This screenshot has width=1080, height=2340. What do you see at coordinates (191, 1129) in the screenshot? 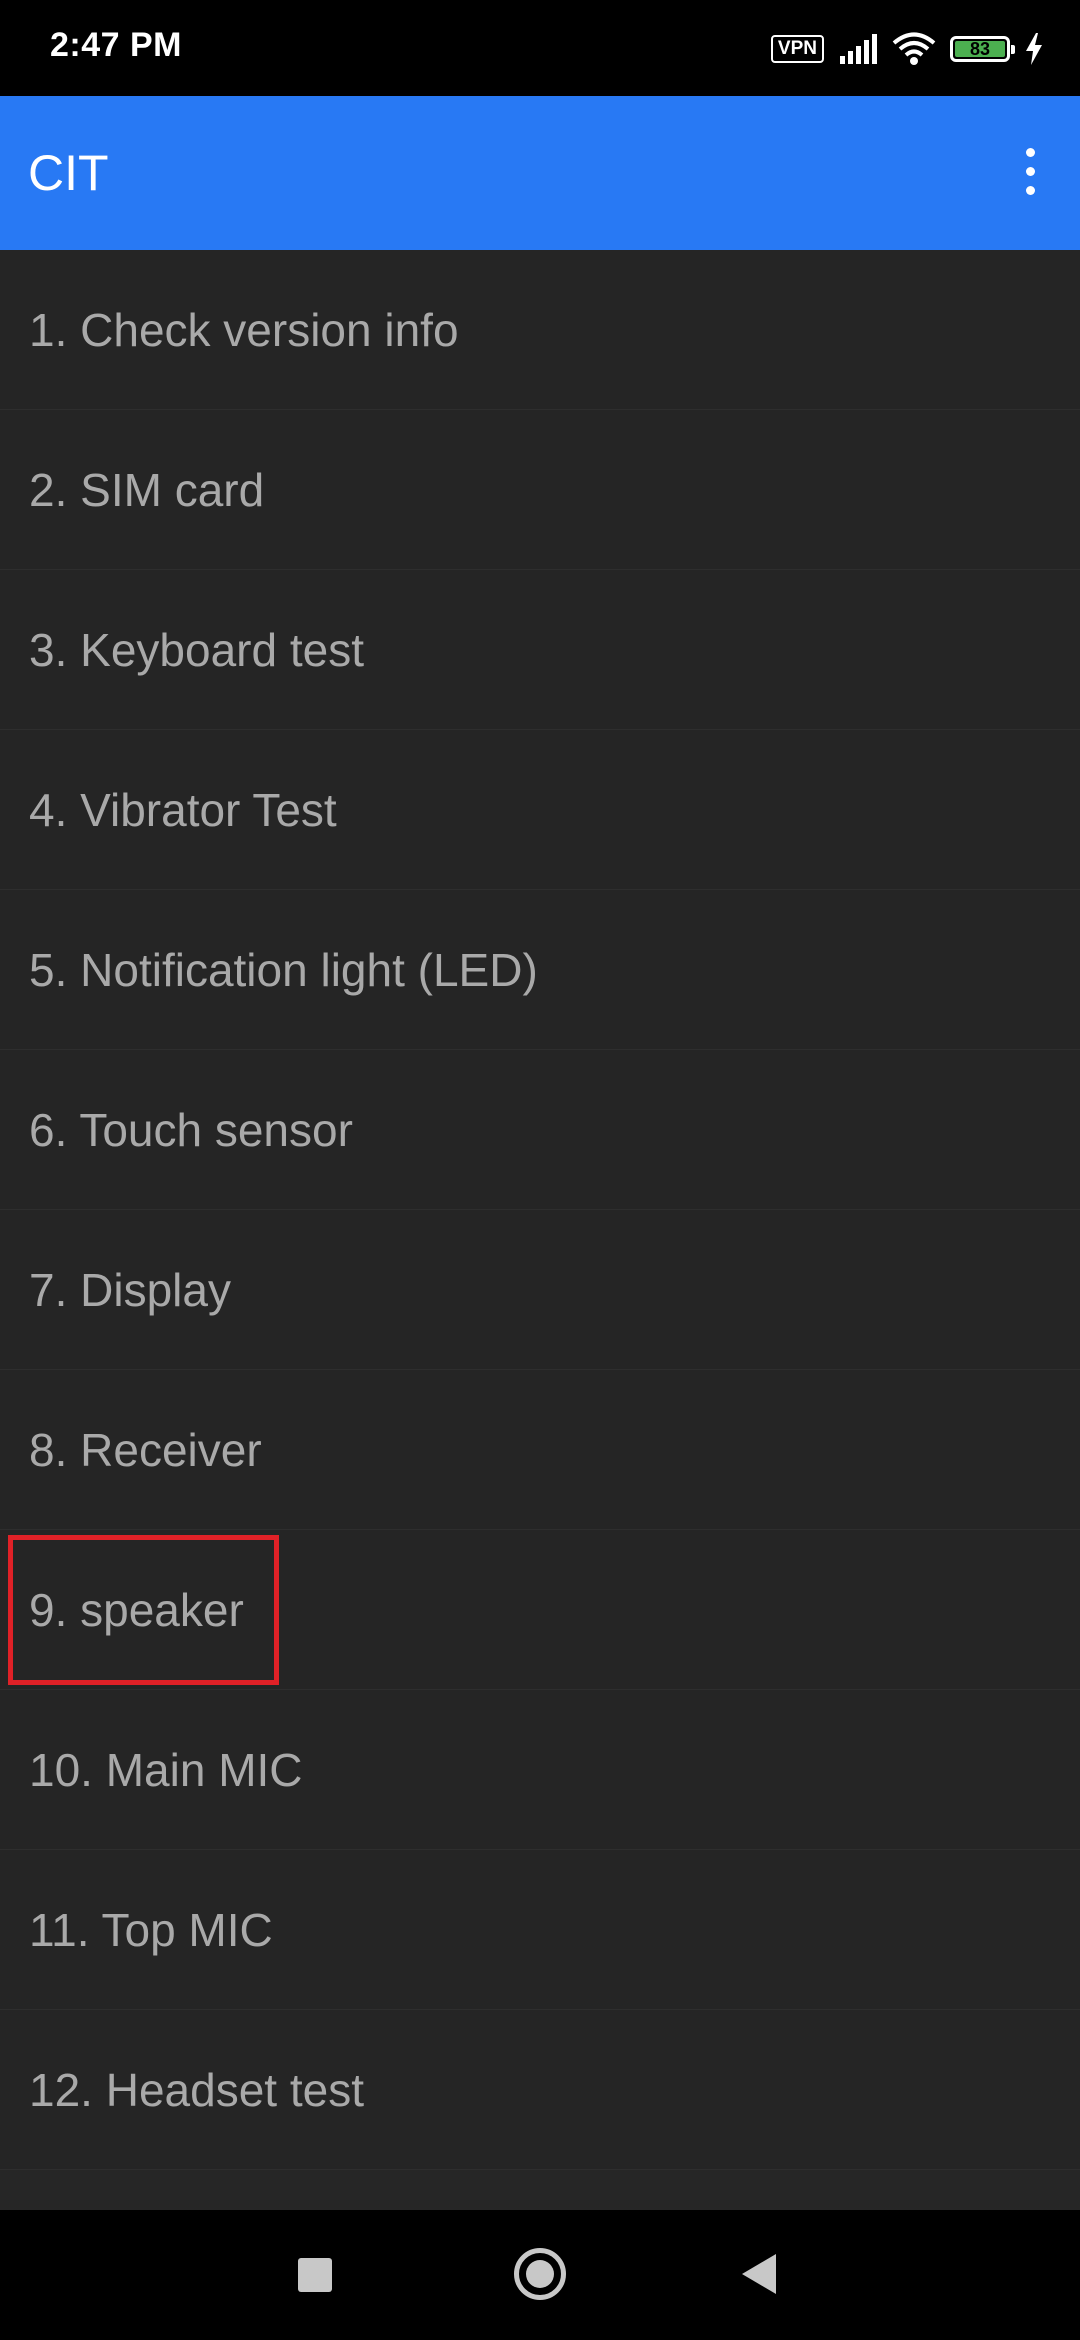
I see `test-item-label: 6. Touch sensor` at bounding box center [191, 1129].